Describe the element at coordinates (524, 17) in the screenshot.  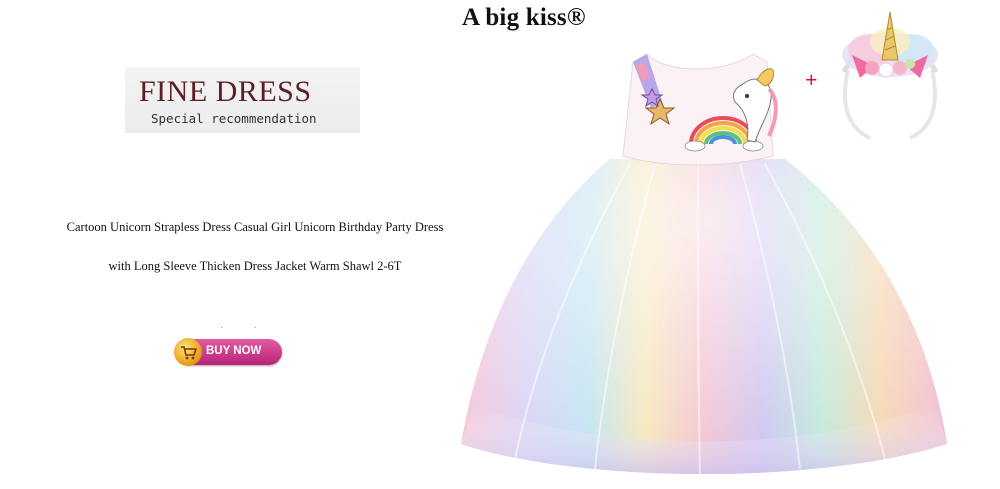
I see `brand-title: A big kiss®` at that location.